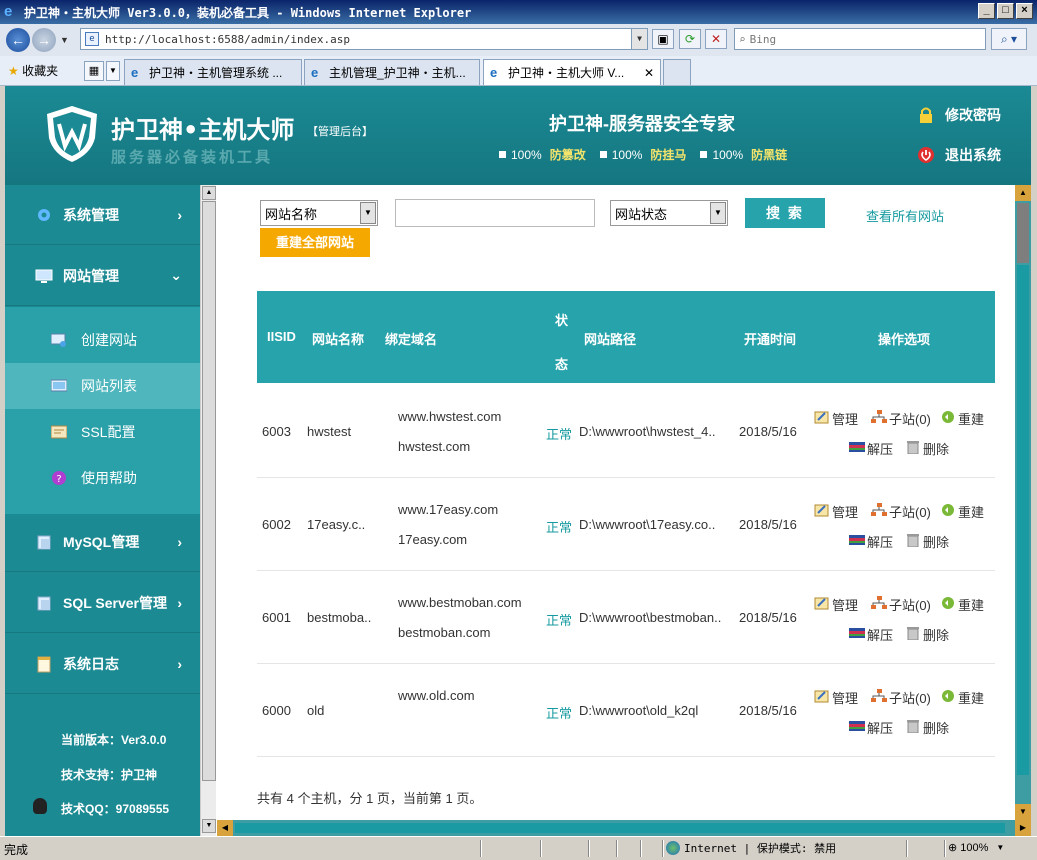  What do you see at coordinates (1023, 520) in the screenshot?
I see `scrollbar-track` at bounding box center [1023, 520].